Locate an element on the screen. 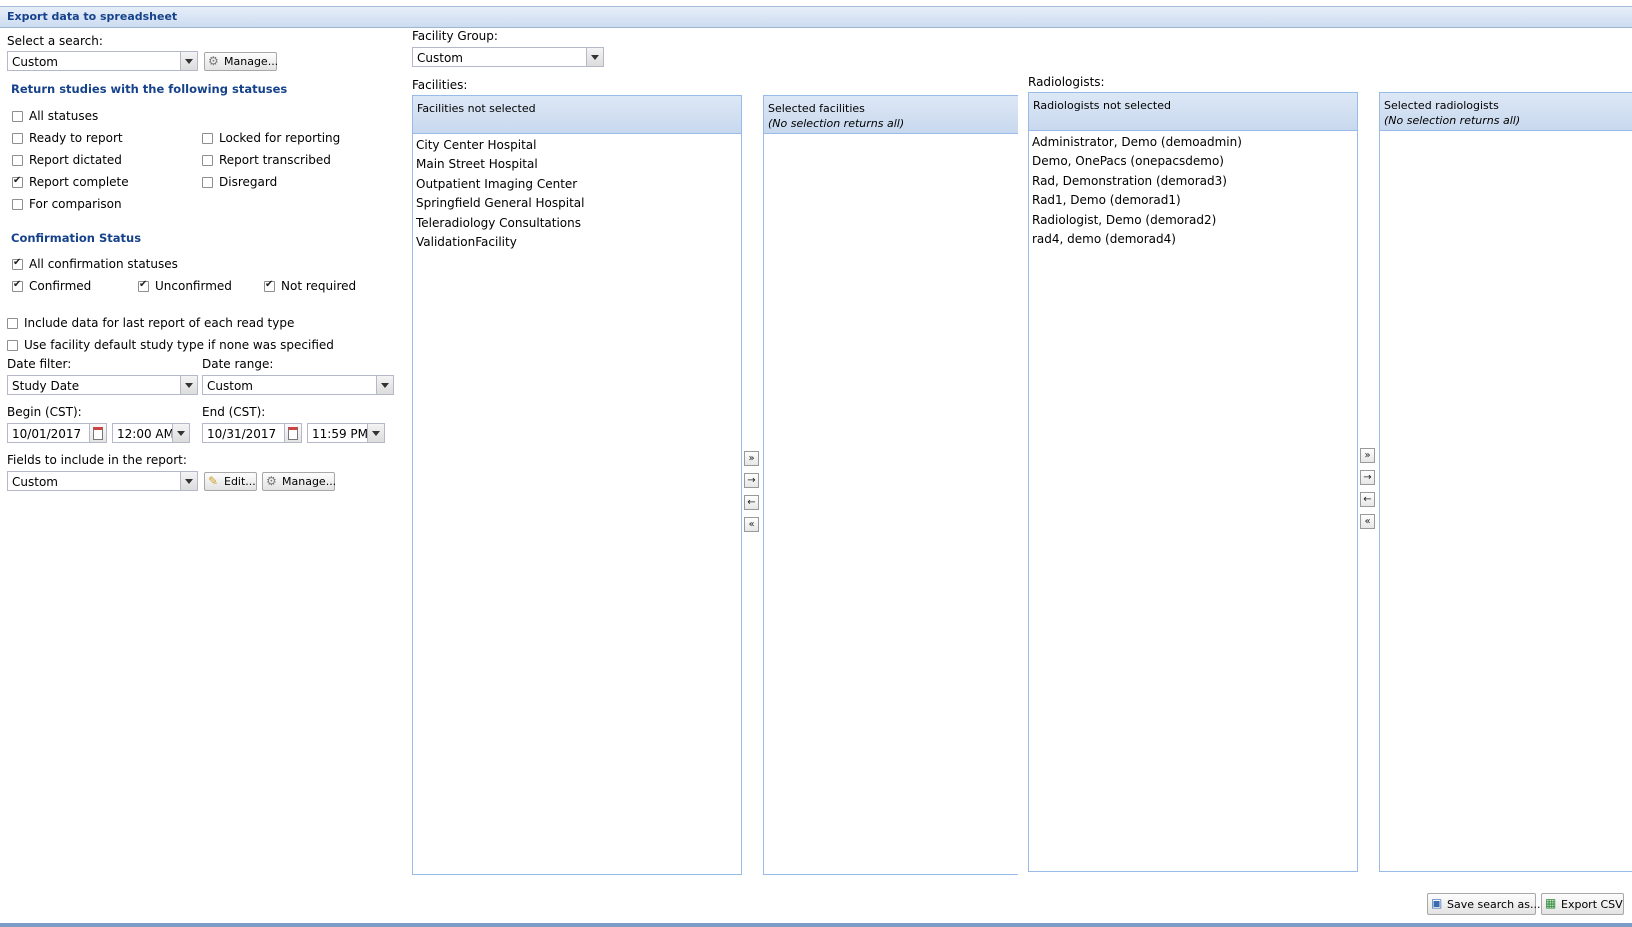 This screenshot has height=927, width=1632. floppy-disk-icon: ▣ is located at coordinates (1437, 903).